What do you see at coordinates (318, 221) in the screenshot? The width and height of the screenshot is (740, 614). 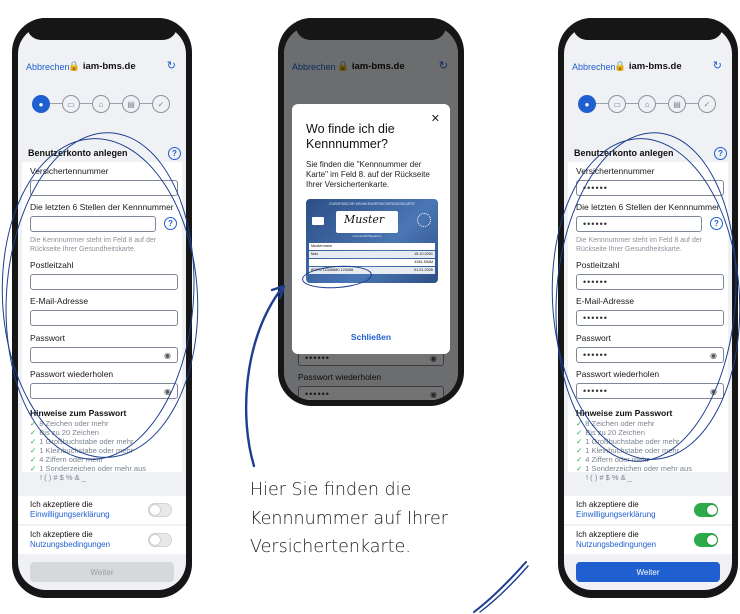 I see `card-chip` at bounding box center [318, 221].